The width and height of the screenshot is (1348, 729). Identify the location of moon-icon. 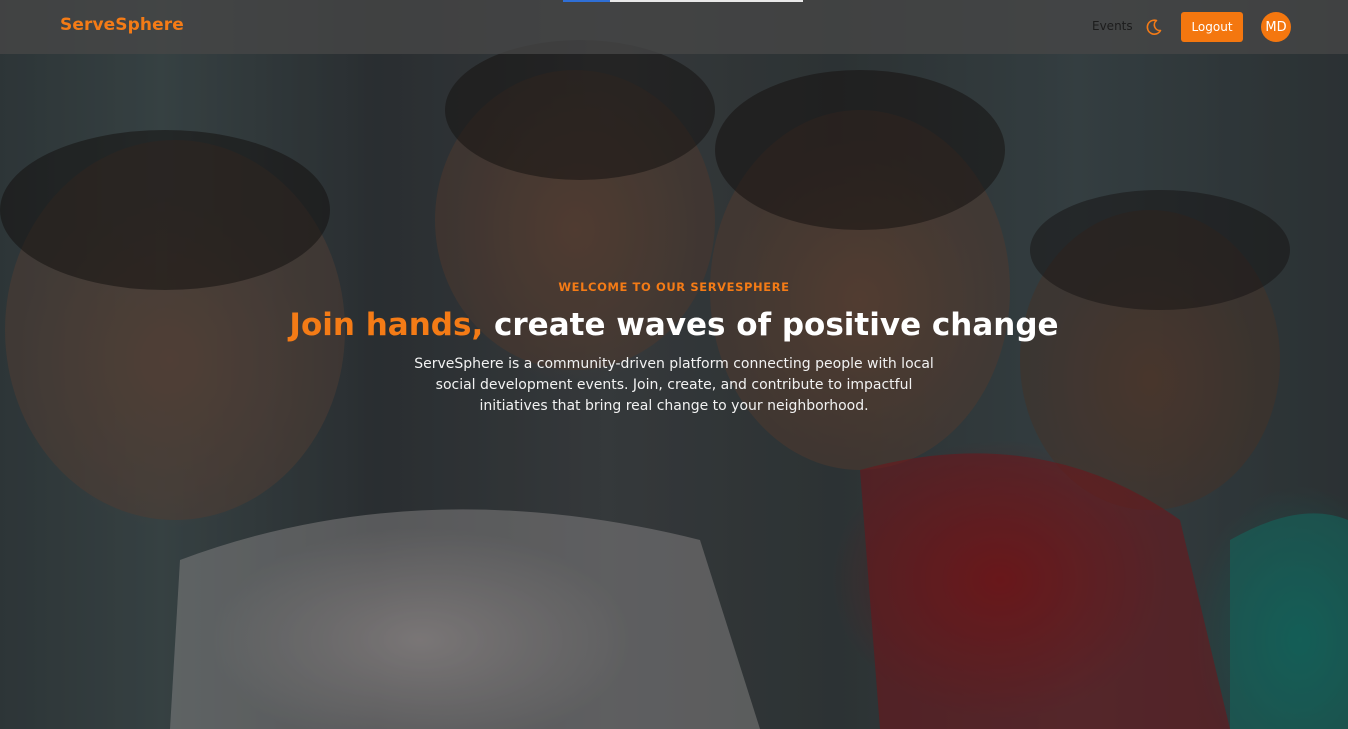
(1154, 27).